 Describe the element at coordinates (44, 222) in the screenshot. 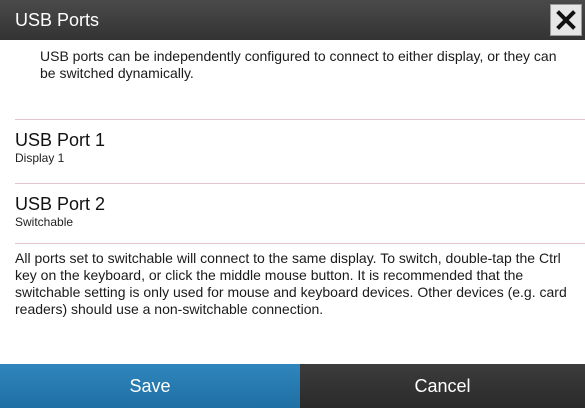

I see `usb-port-2-setting: Switchable` at that location.